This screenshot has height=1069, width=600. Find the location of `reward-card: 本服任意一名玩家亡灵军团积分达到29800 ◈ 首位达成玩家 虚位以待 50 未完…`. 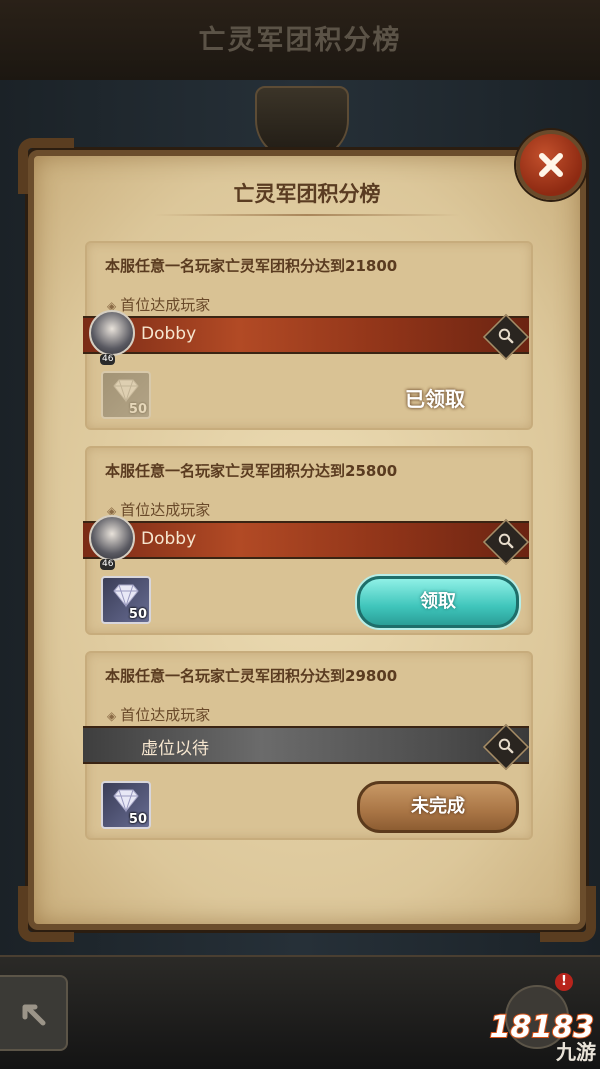

reward-card: 本服任意一名玩家亡灵军团积分达到29800 ◈ 首位达成玩家 虚位以待 50 未完… is located at coordinates (308, 745).